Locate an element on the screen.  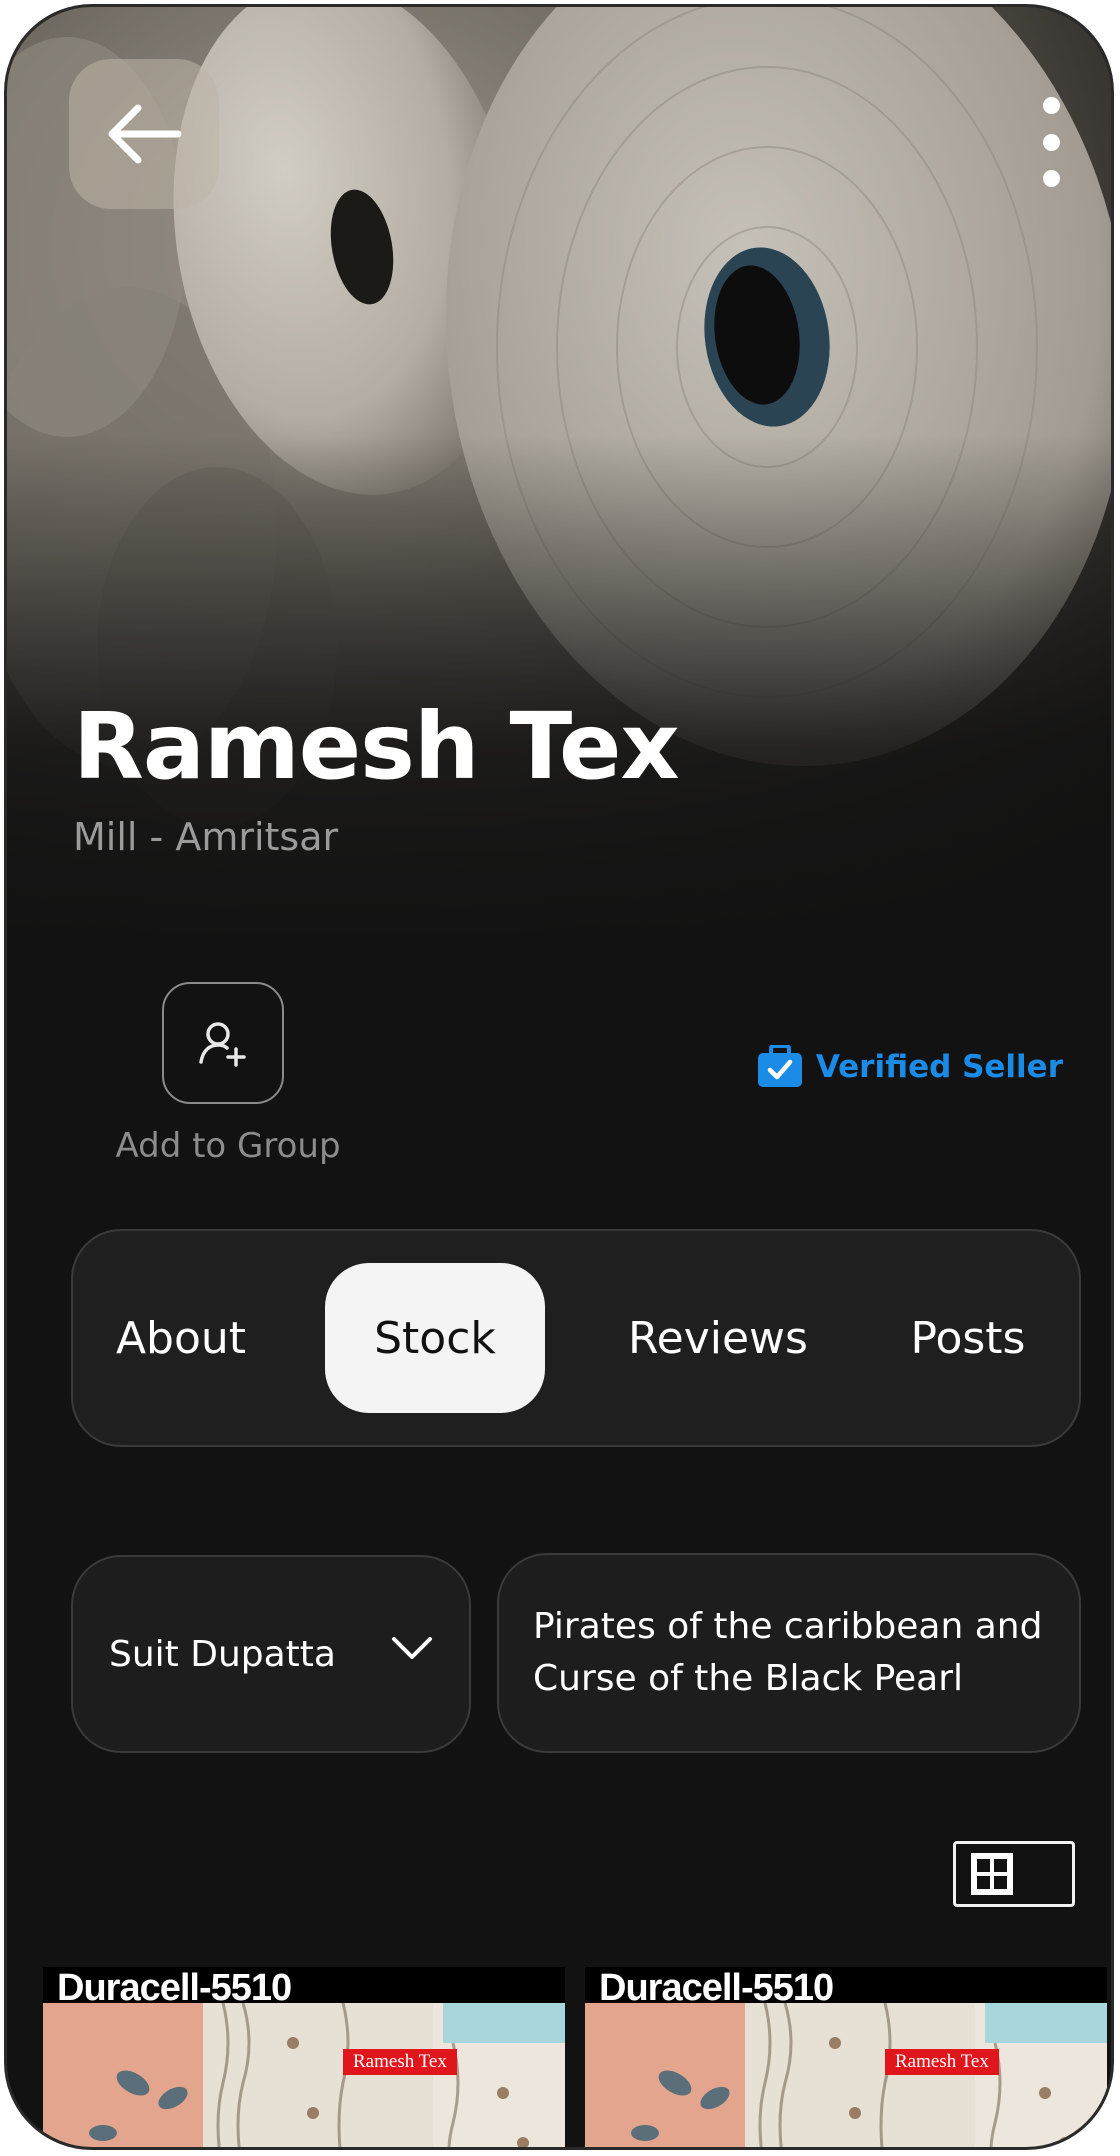
category-dropdown: Suit Dupatta is located at coordinates (271, 1654).